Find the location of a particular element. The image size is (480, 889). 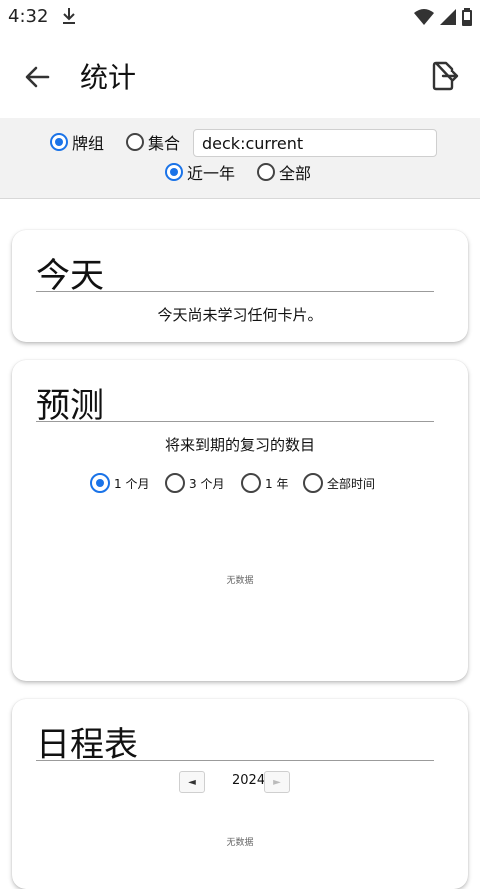

search-input is located at coordinates (315, 143).